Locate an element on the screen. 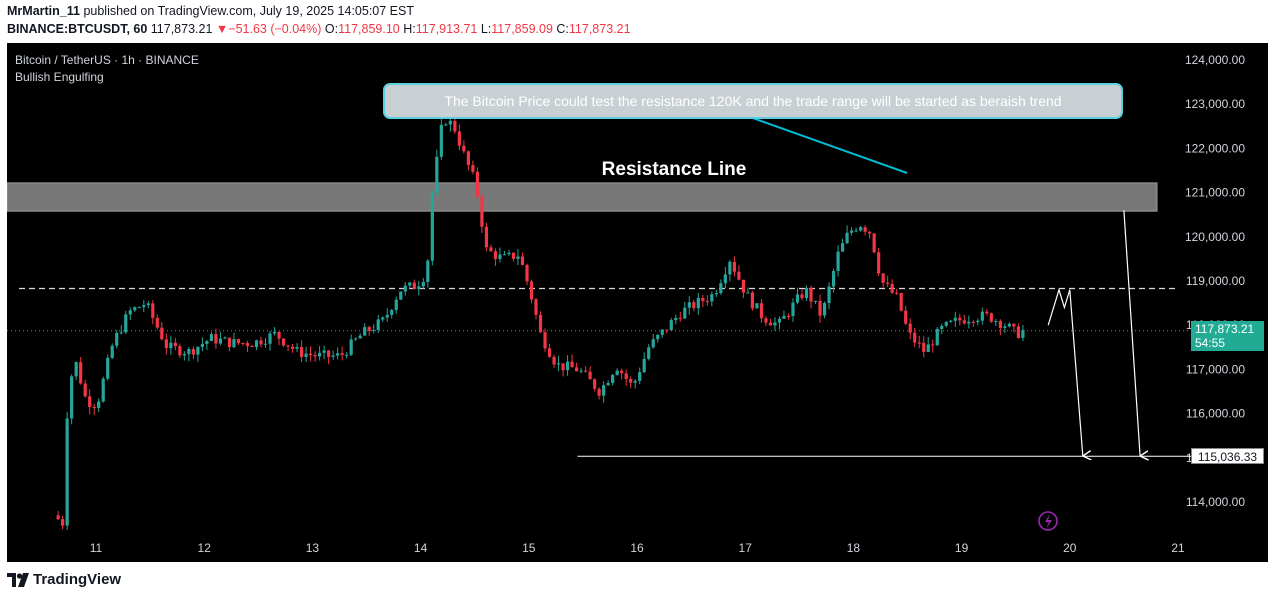 The image size is (1275, 599). forecast-path is located at coordinates (1065, 371).